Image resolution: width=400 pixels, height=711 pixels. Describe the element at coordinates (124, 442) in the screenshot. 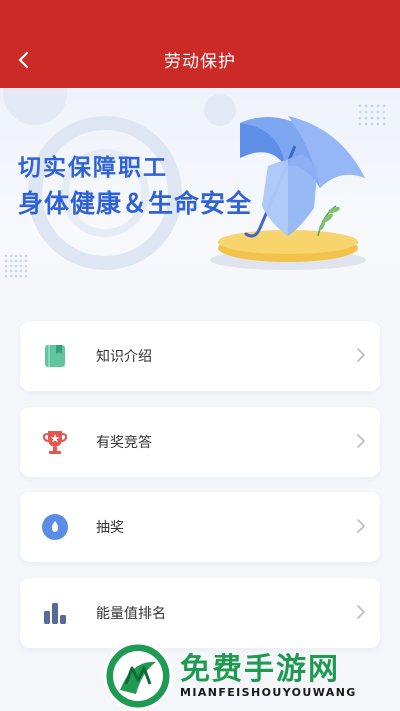

I see `menu-item-label: 有奖竞答` at that location.